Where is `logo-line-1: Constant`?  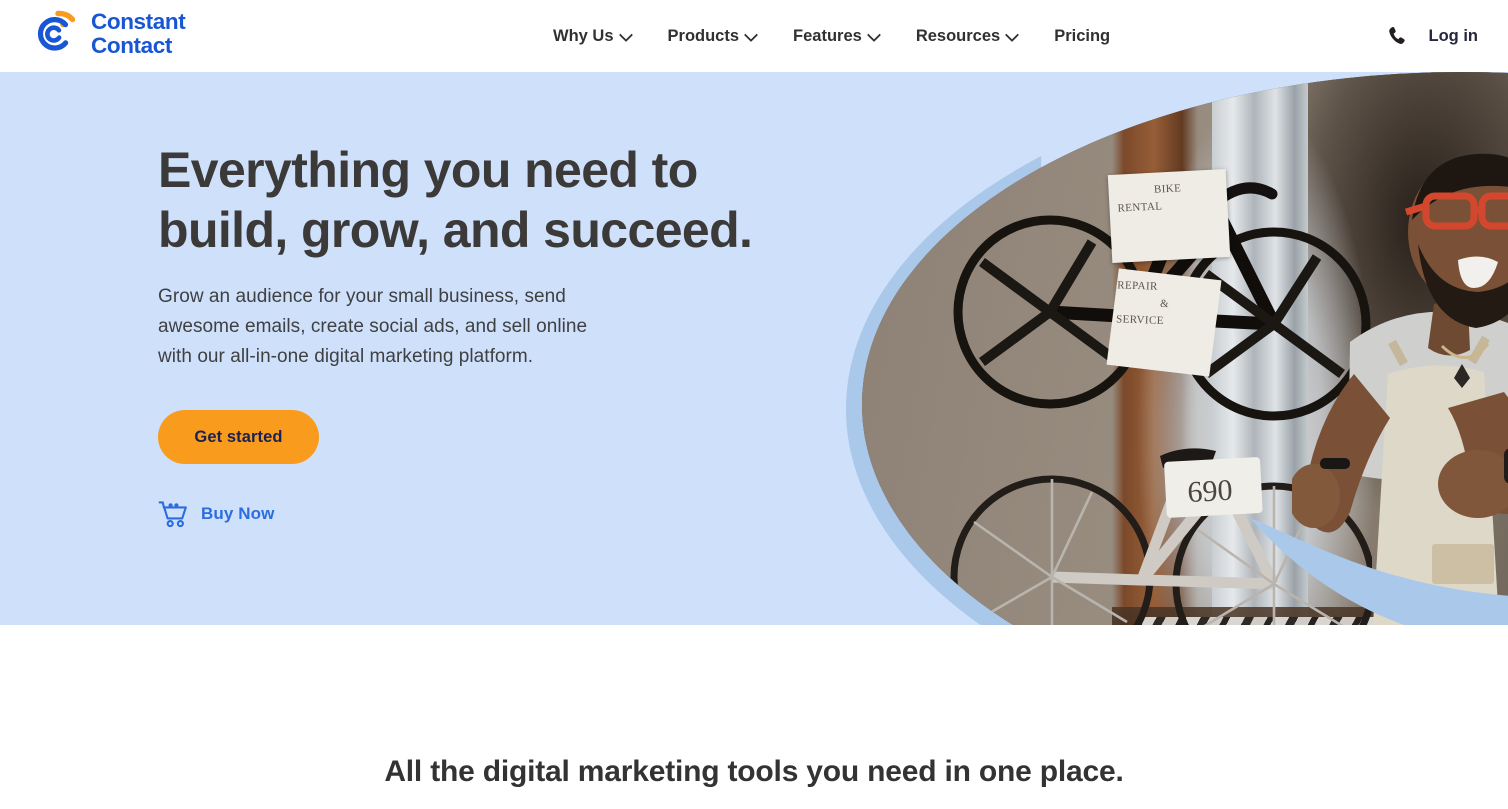
logo-line-1: Constant is located at coordinates (138, 21).